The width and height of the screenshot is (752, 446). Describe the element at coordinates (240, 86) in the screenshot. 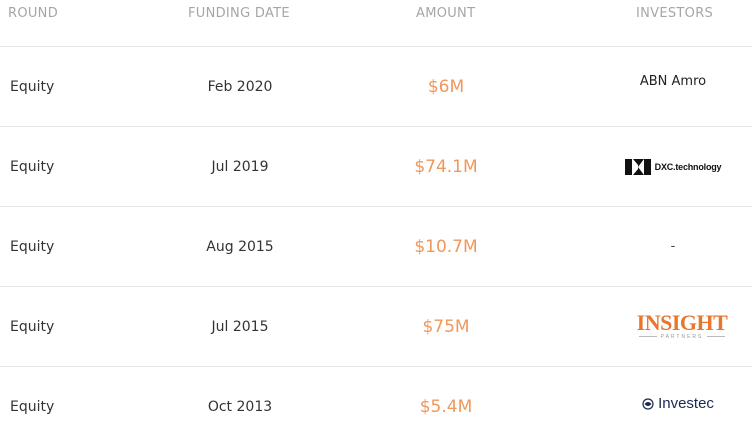

I see `funding-date-cell: Feb 2020` at that location.